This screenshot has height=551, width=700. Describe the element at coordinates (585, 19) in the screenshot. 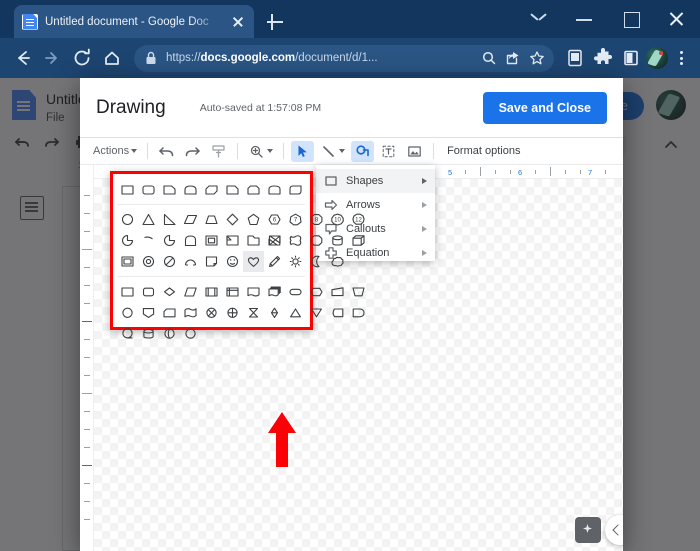

I see `minimize-icon` at that location.